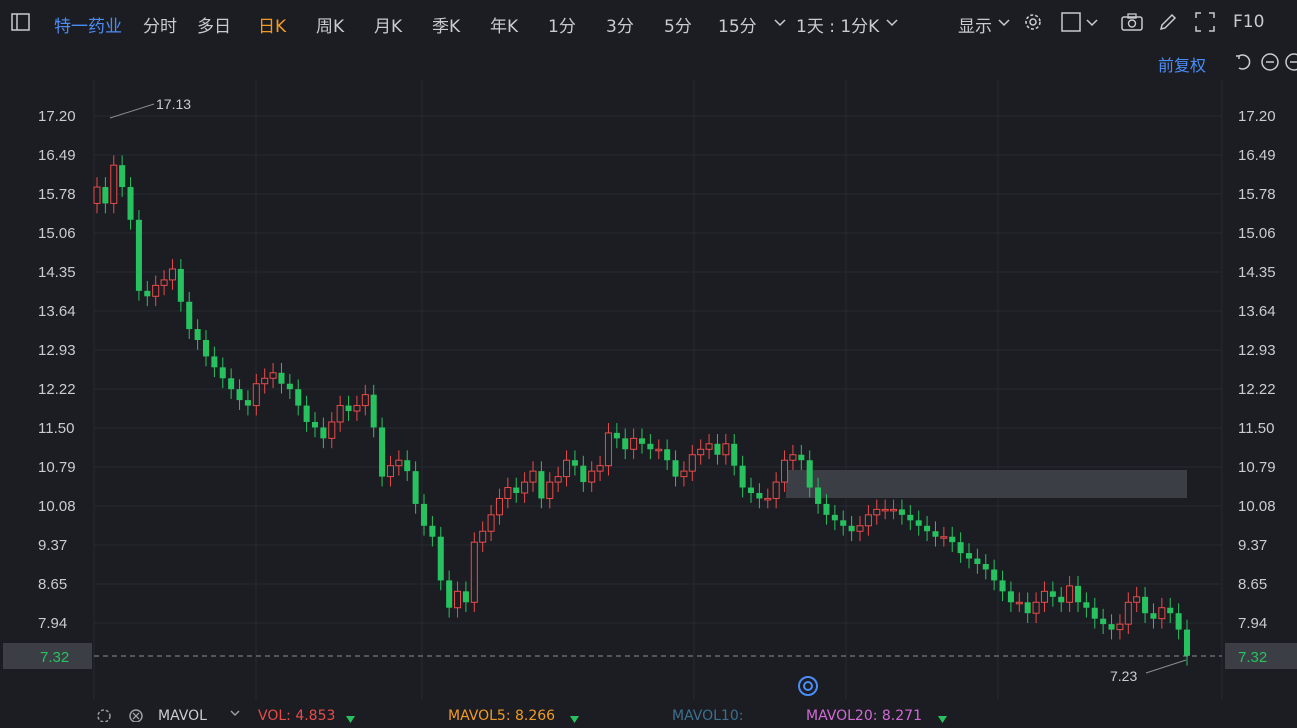  Describe the element at coordinates (52, 545) in the screenshot. I see `y-tick-left: 9.37` at that location.